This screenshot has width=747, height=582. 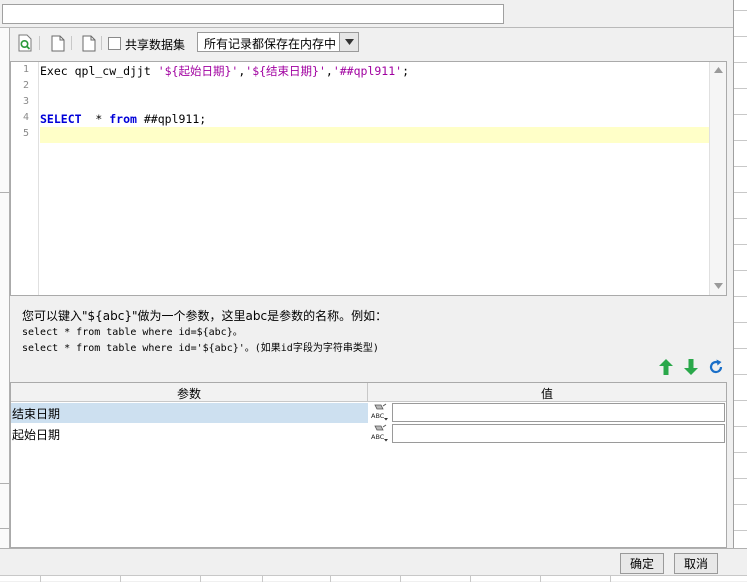 I want to click on chevron-down-icon, so click(x=348, y=42).